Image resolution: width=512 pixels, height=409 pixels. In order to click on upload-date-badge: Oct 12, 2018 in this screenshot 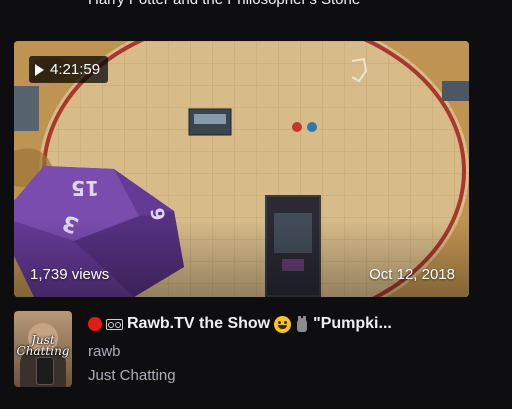, I will do `click(412, 274)`.